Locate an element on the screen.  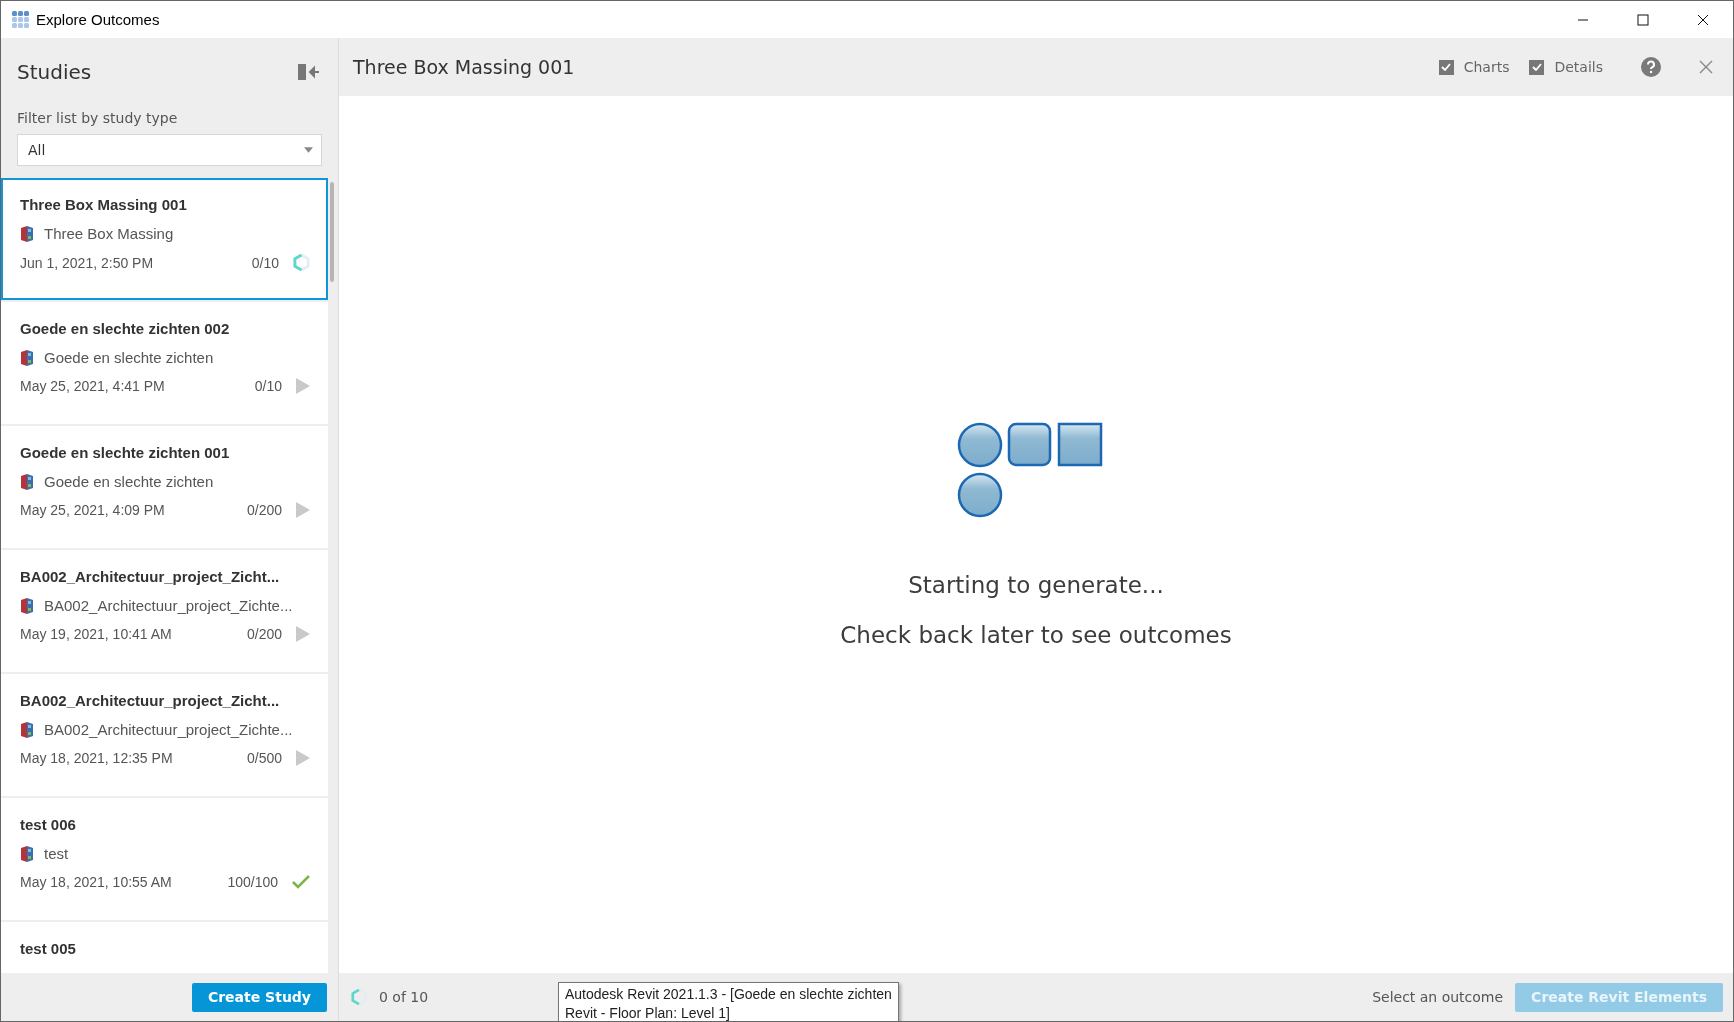
tooltip-text: Autodesk Revit 2021.1.3 - [Goede en slechte zichten is located at coordinates (728, 994).